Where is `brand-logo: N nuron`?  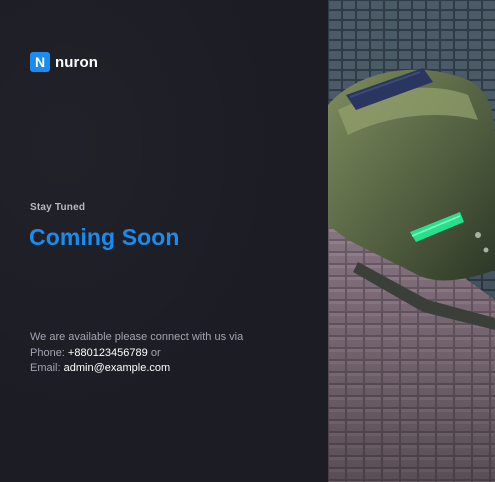
brand-logo: N nuron is located at coordinates (64, 62).